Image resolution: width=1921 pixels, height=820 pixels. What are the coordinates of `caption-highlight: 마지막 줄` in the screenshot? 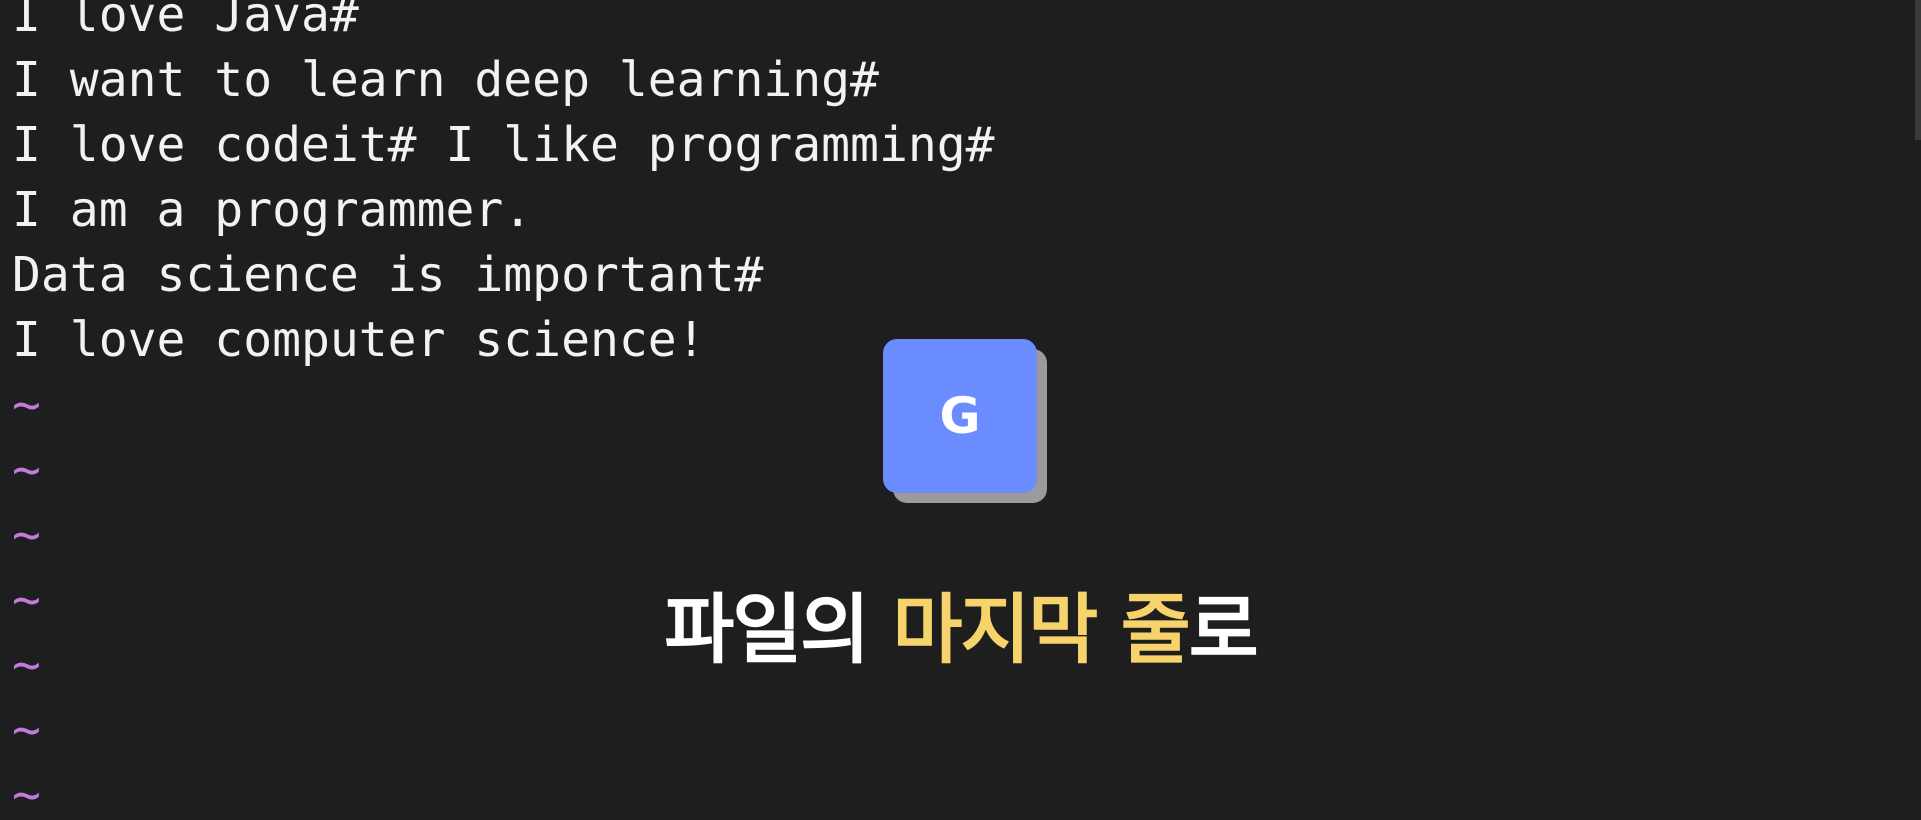 It's located at (1041, 629).